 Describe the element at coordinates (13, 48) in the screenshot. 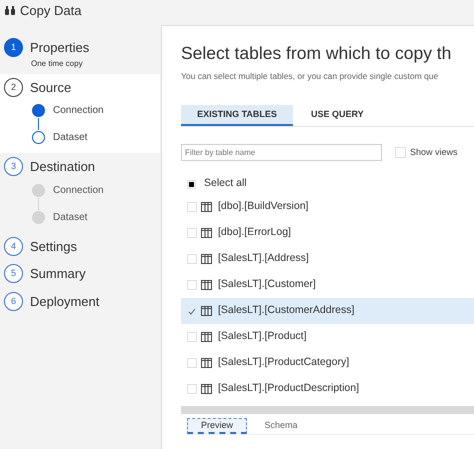

I see `step-number: 1` at that location.